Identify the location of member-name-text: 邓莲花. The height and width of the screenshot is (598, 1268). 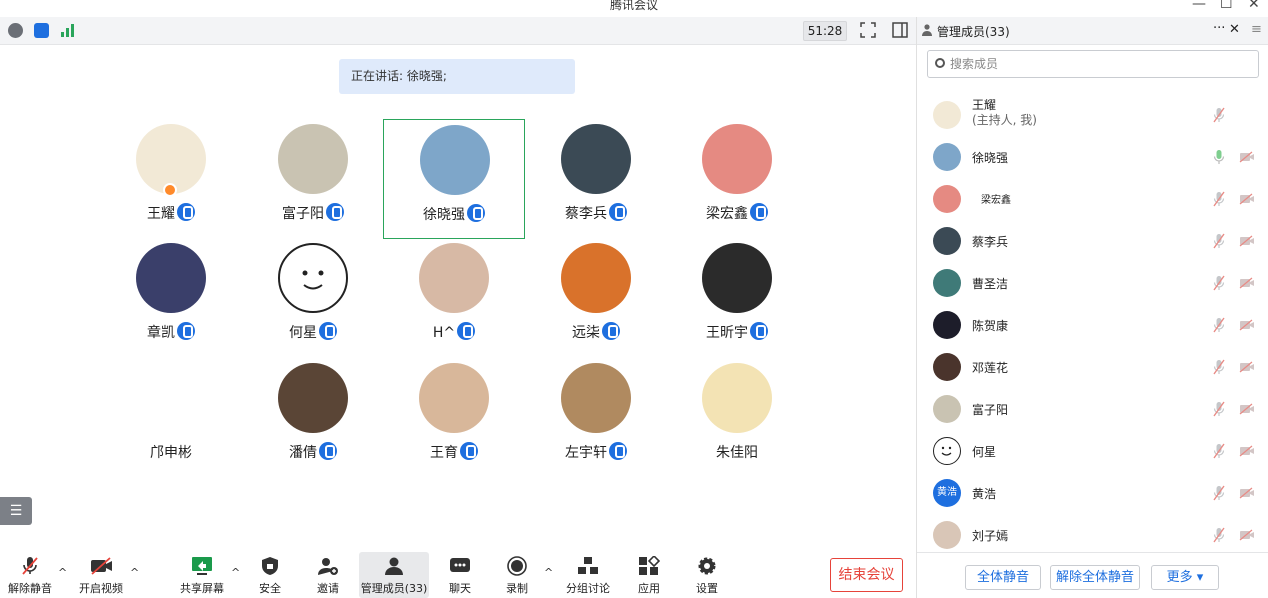
(990, 368).